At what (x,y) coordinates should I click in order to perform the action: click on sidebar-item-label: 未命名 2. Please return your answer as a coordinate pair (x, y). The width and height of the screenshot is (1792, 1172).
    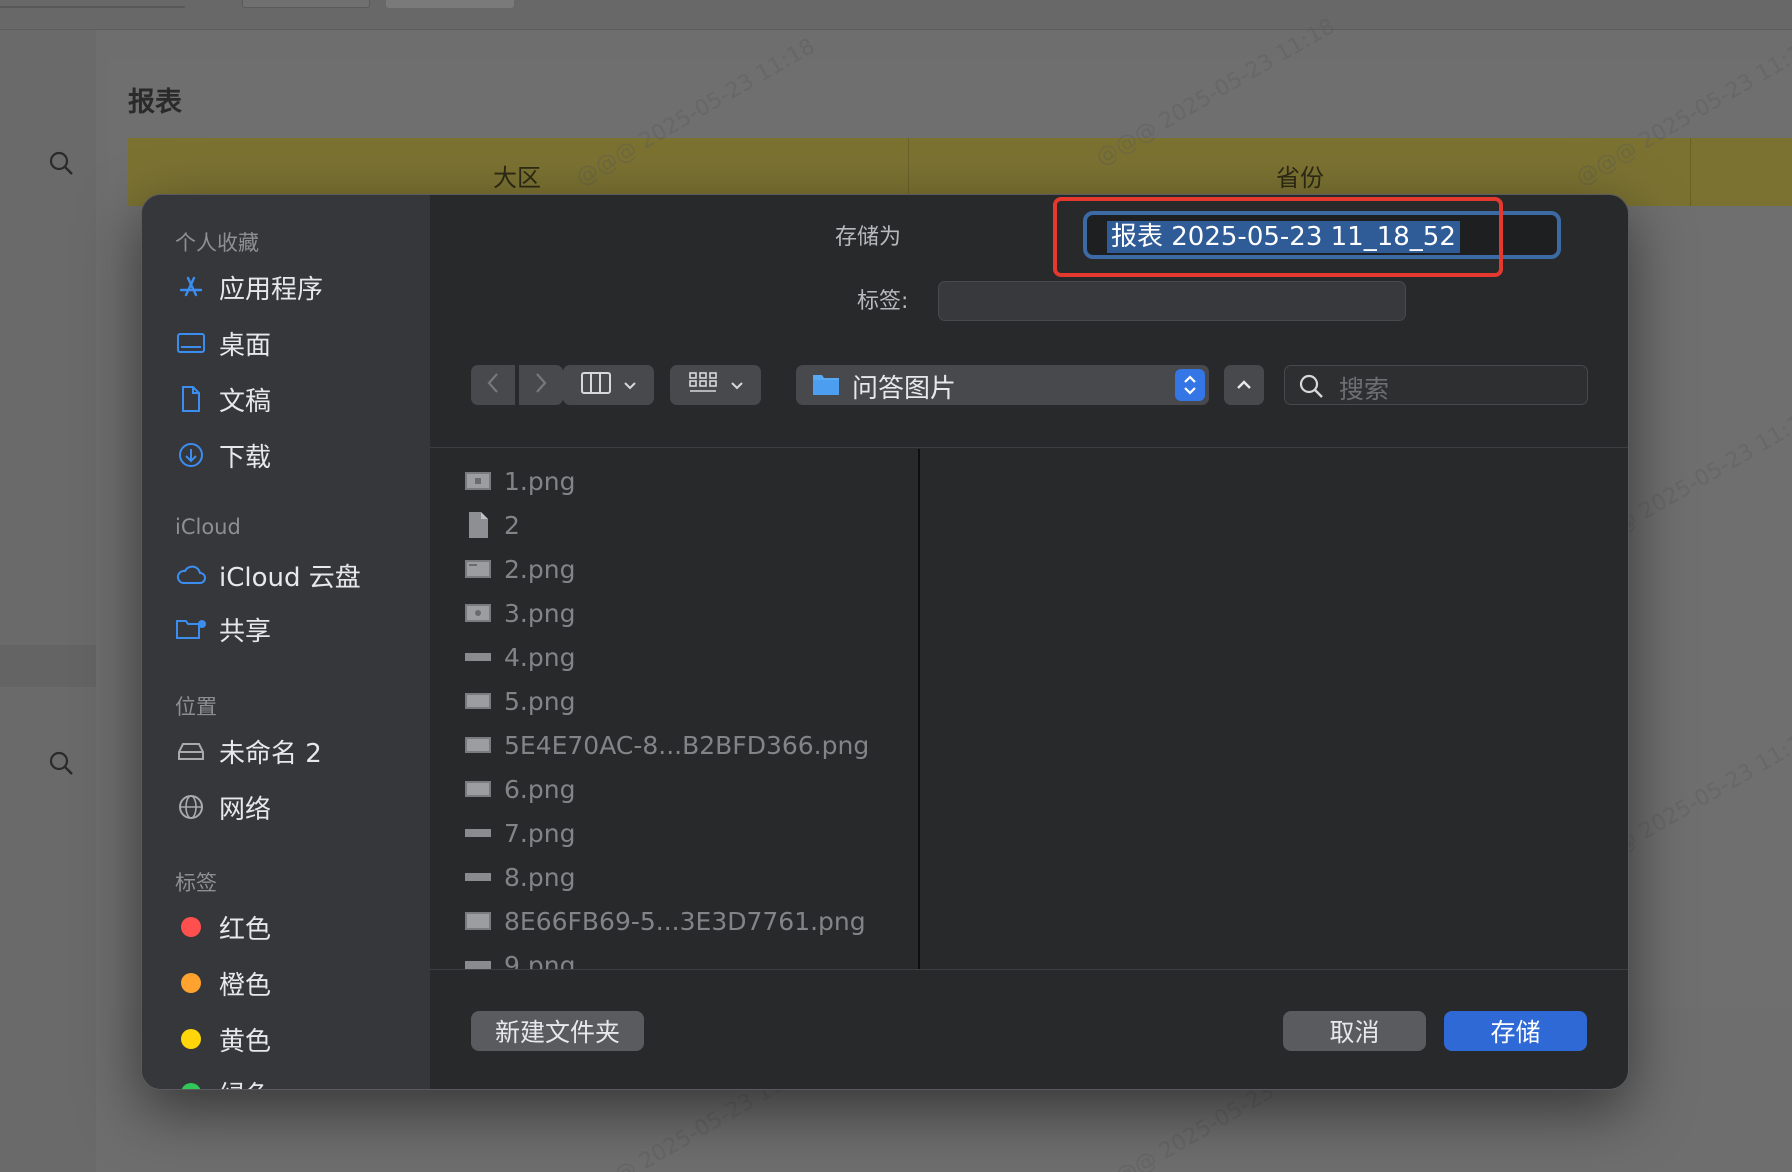
    Looking at the image, I should click on (270, 753).